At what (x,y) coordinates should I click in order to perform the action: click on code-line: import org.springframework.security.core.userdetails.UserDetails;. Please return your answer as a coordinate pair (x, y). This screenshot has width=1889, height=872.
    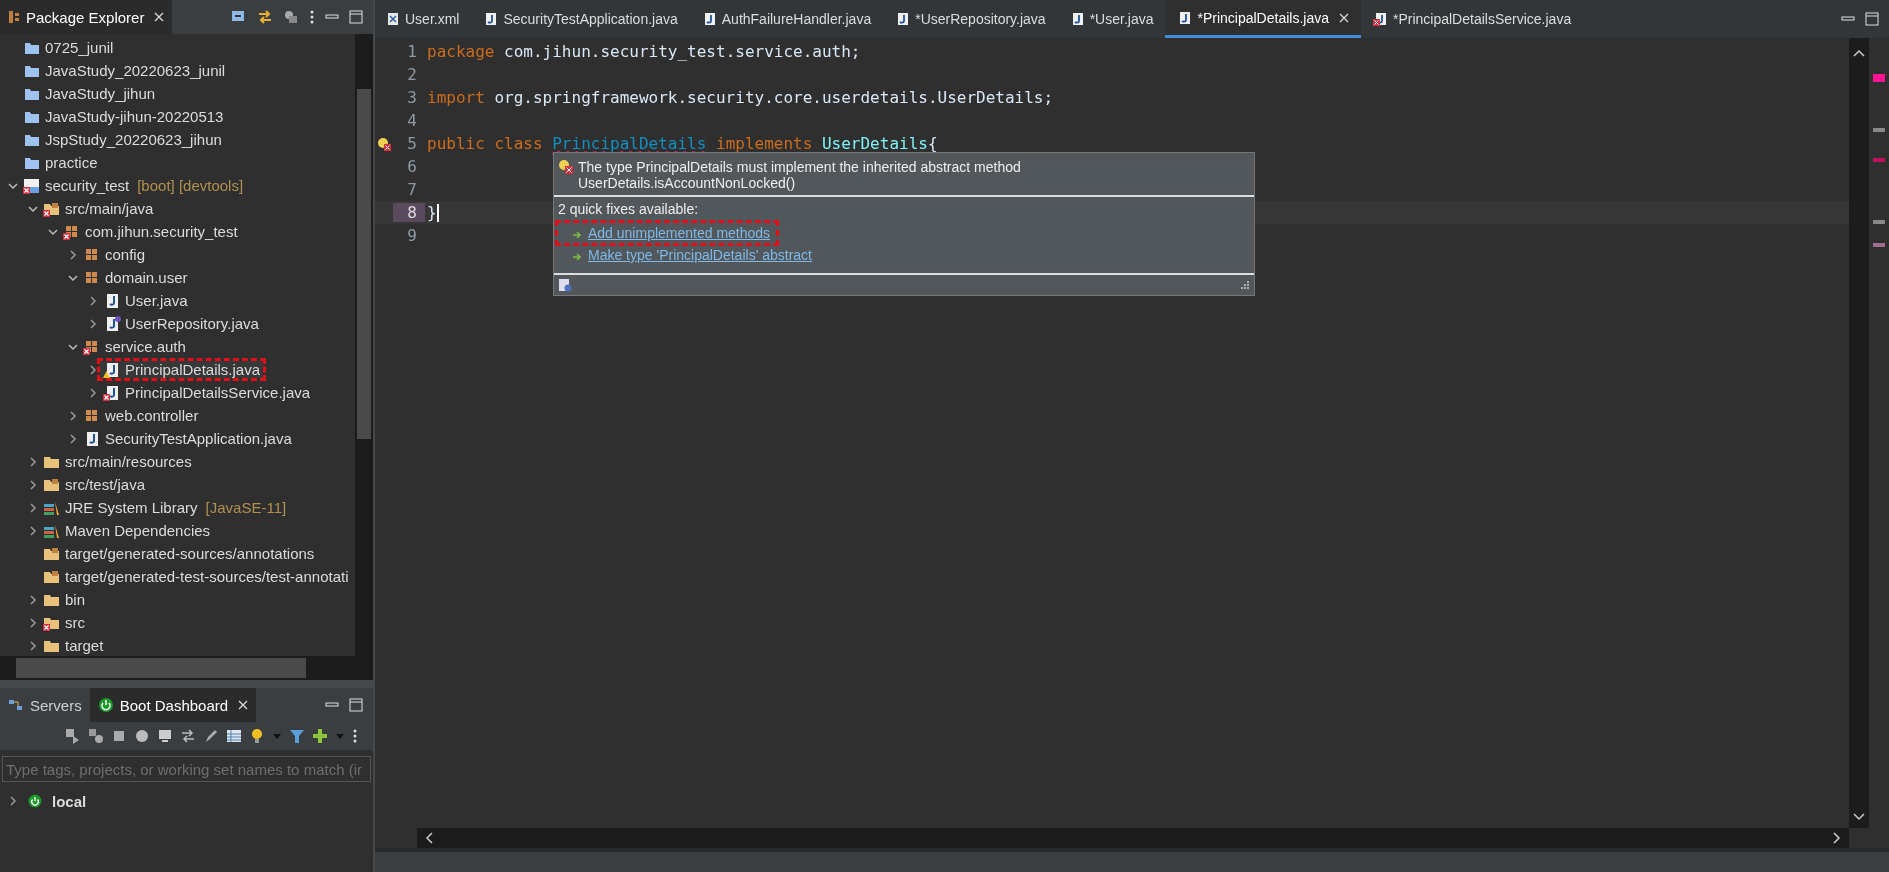
    Looking at the image, I should click on (740, 97).